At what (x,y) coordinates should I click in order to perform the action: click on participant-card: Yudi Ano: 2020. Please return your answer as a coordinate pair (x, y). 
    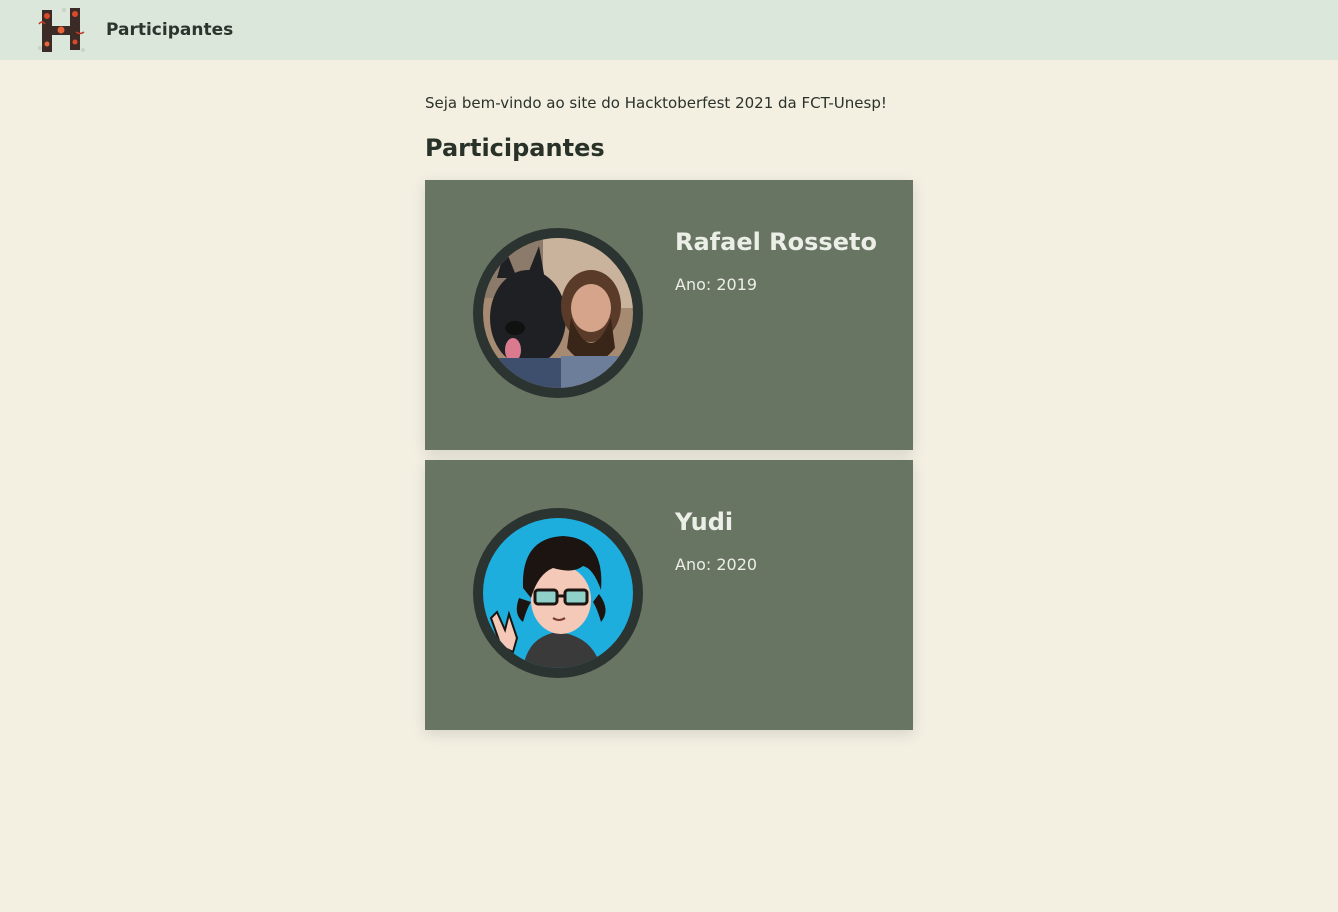
    Looking at the image, I should click on (669, 595).